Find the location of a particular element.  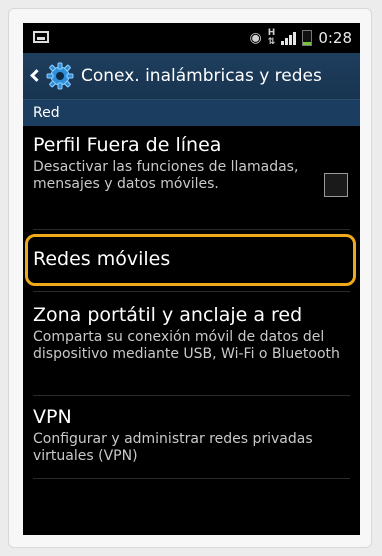

status-icons: ◉ H ⇅ 0:28 is located at coordinates (301, 38).